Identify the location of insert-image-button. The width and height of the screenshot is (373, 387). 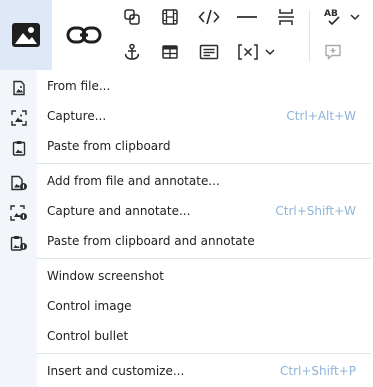
(26, 35).